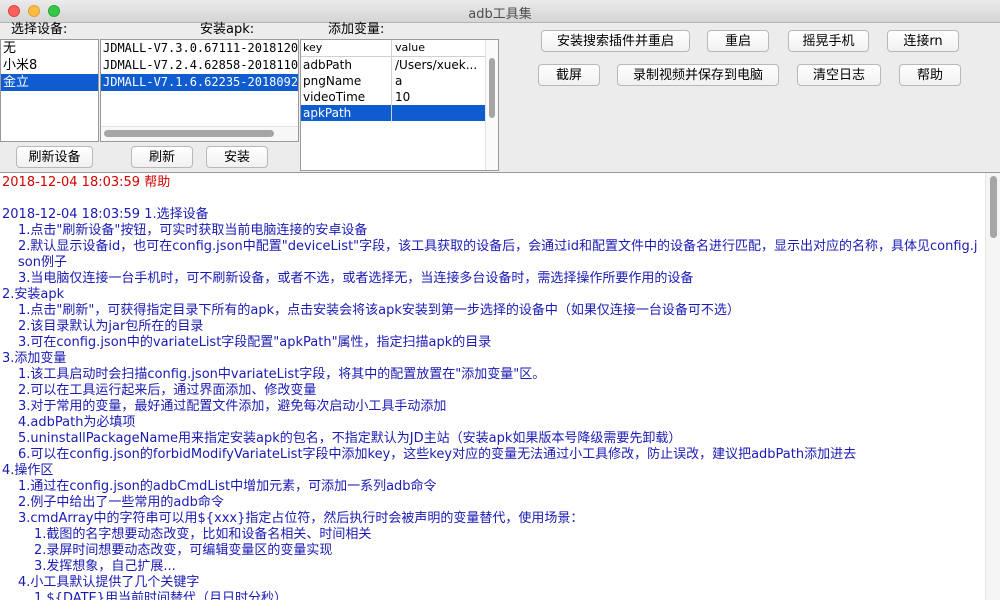 The width and height of the screenshot is (1000, 600). I want to click on device-list: 无 小米8 金立, so click(49, 90).